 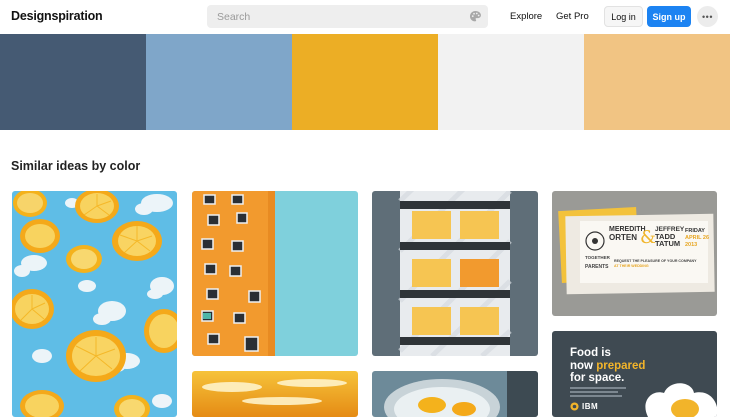 What do you see at coordinates (597, 267) in the screenshot?
I see `invite-parents: PARENTS` at bounding box center [597, 267].